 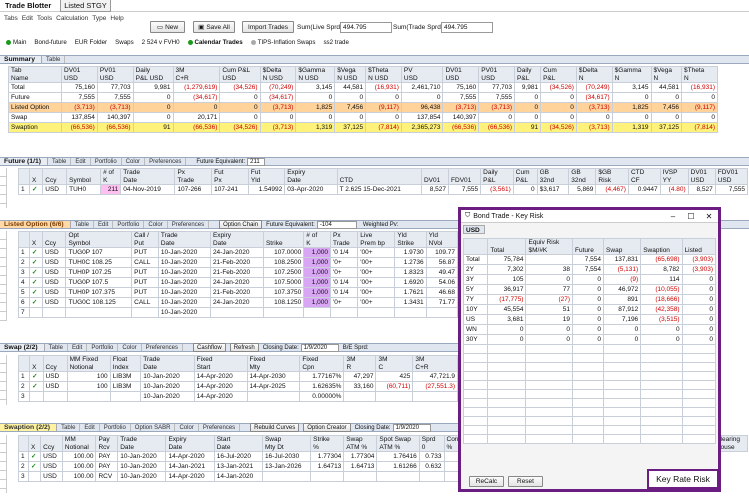 What do you see at coordinates (35, 239) in the screenshot?
I see `listed-col-header: X` at bounding box center [35, 239].